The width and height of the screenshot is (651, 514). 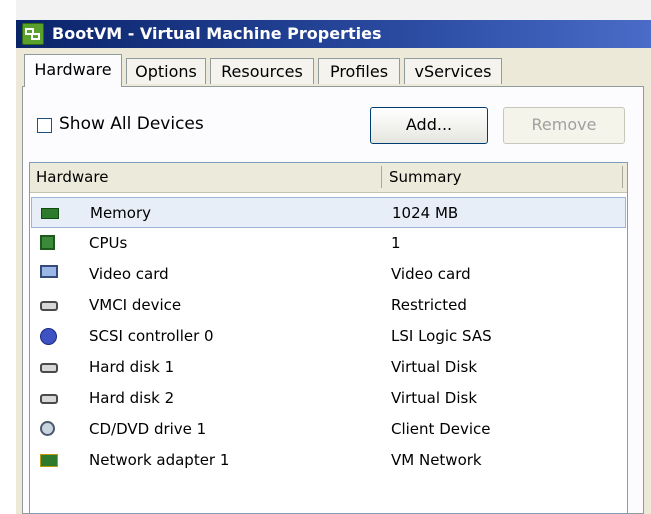 I want to click on hardware-summary: 1, so click(x=396, y=243).